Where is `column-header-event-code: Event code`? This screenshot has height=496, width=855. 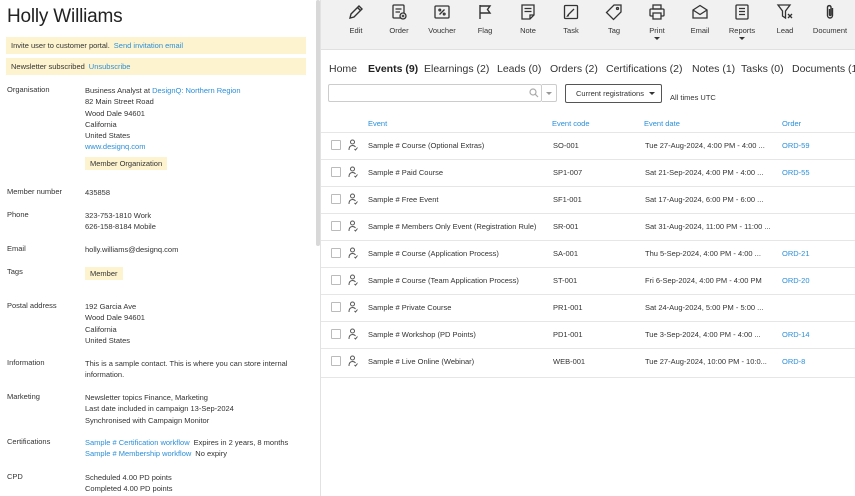 column-header-event-code: Event code is located at coordinates (571, 123).